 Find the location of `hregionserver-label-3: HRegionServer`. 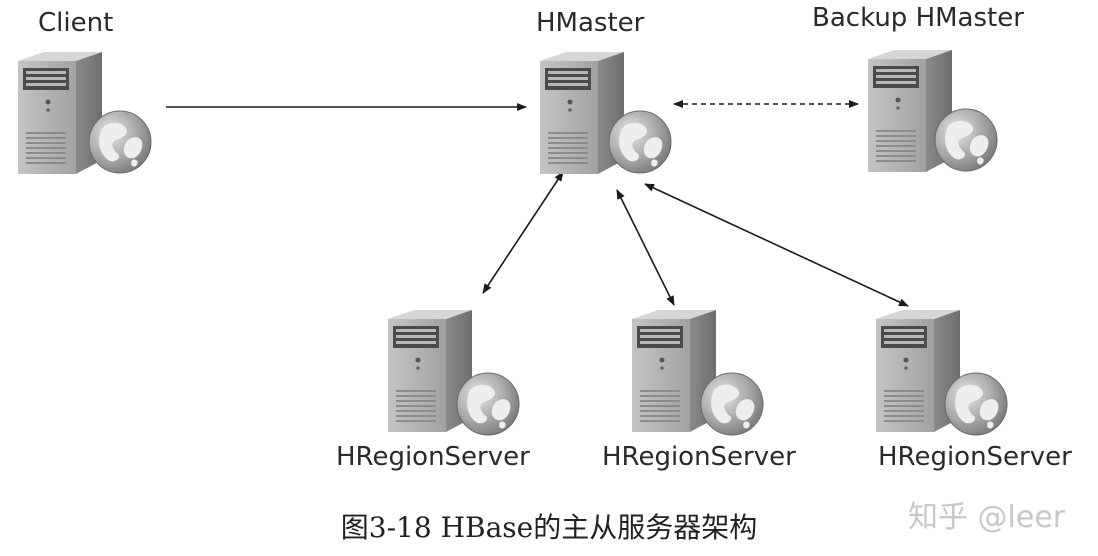

hregionserver-label-3: HRegionServer is located at coordinates (975, 457).